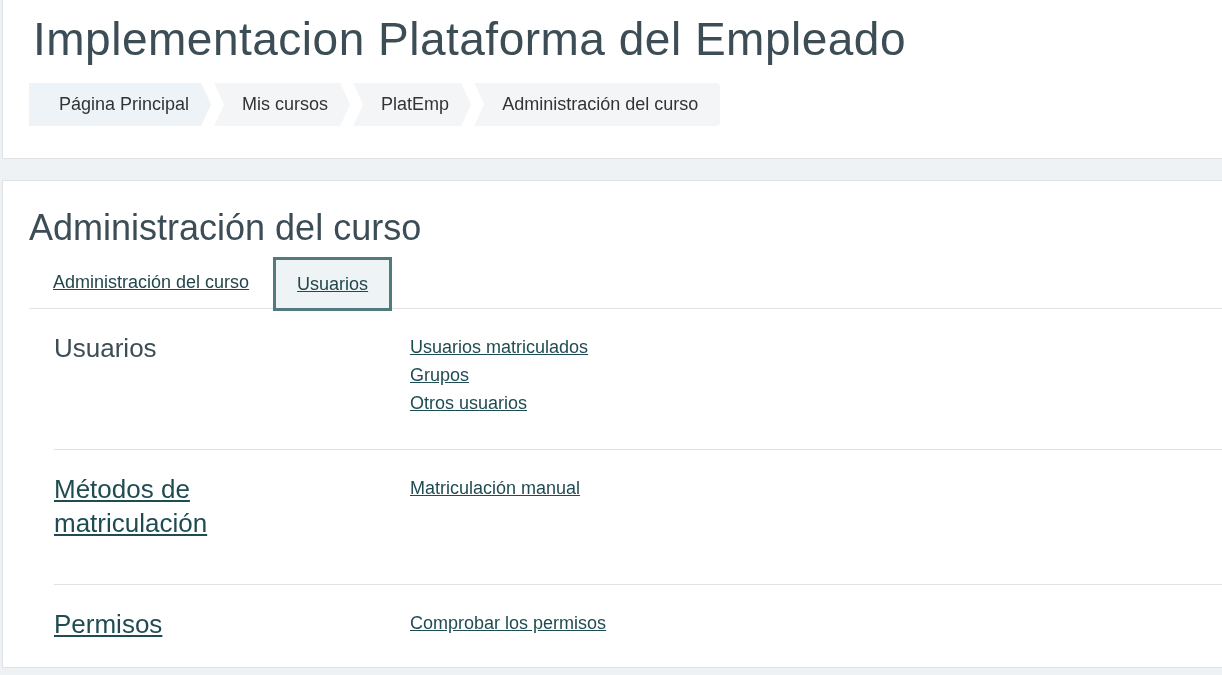  What do you see at coordinates (333, 284) in the screenshot?
I see `tab: Usuarios` at bounding box center [333, 284].